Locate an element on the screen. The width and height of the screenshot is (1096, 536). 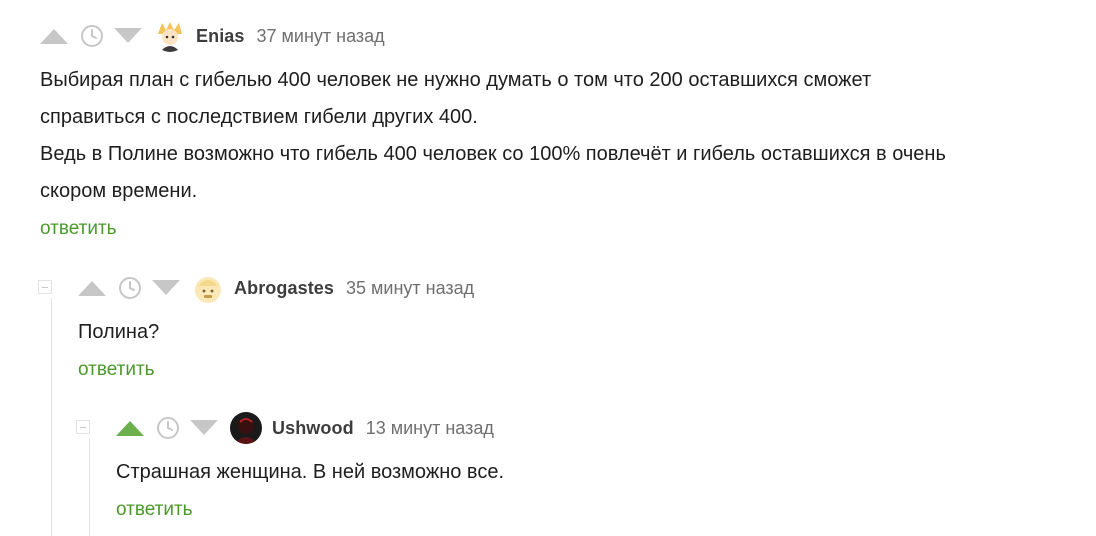
author-name: Ushwood is located at coordinates (313, 428).